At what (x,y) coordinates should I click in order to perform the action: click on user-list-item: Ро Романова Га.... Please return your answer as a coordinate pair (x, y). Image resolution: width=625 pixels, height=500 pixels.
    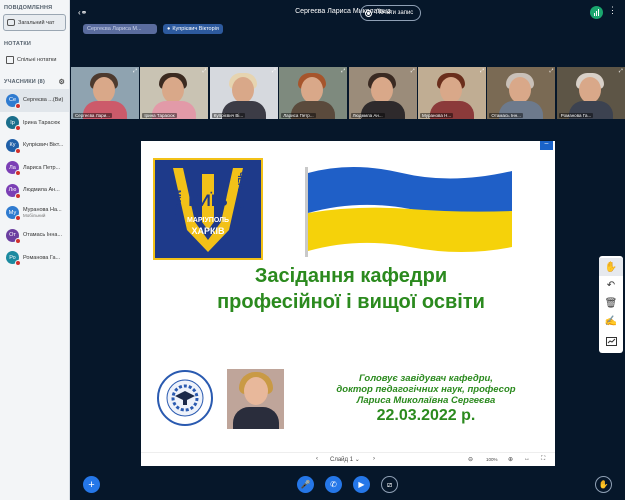
    Looking at the image, I should click on (34, 258).